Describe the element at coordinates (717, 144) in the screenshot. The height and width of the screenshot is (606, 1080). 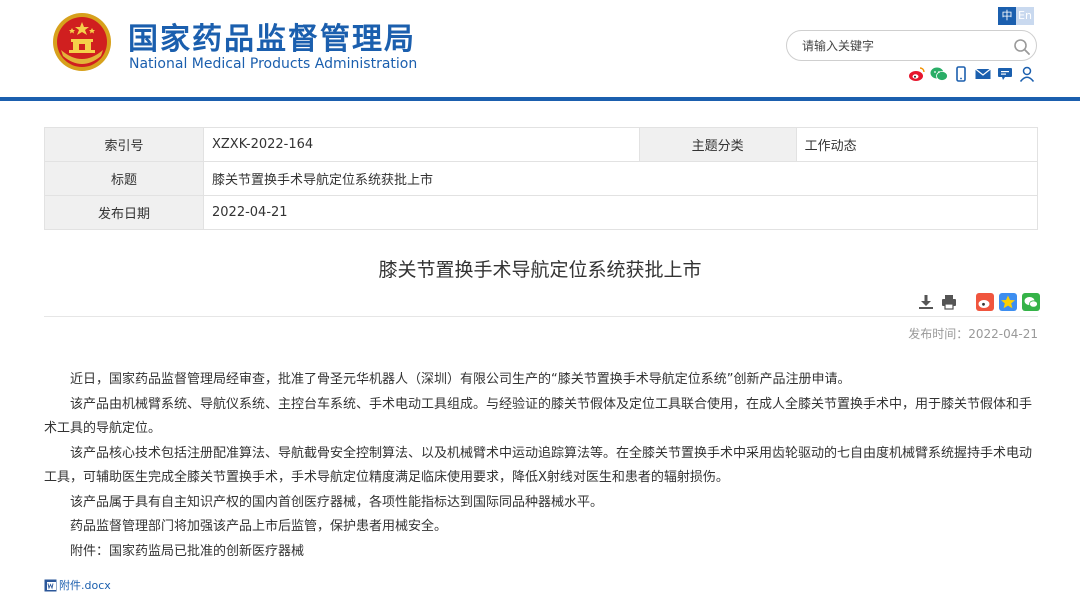
I see `category-label: 主题分类` at that location.